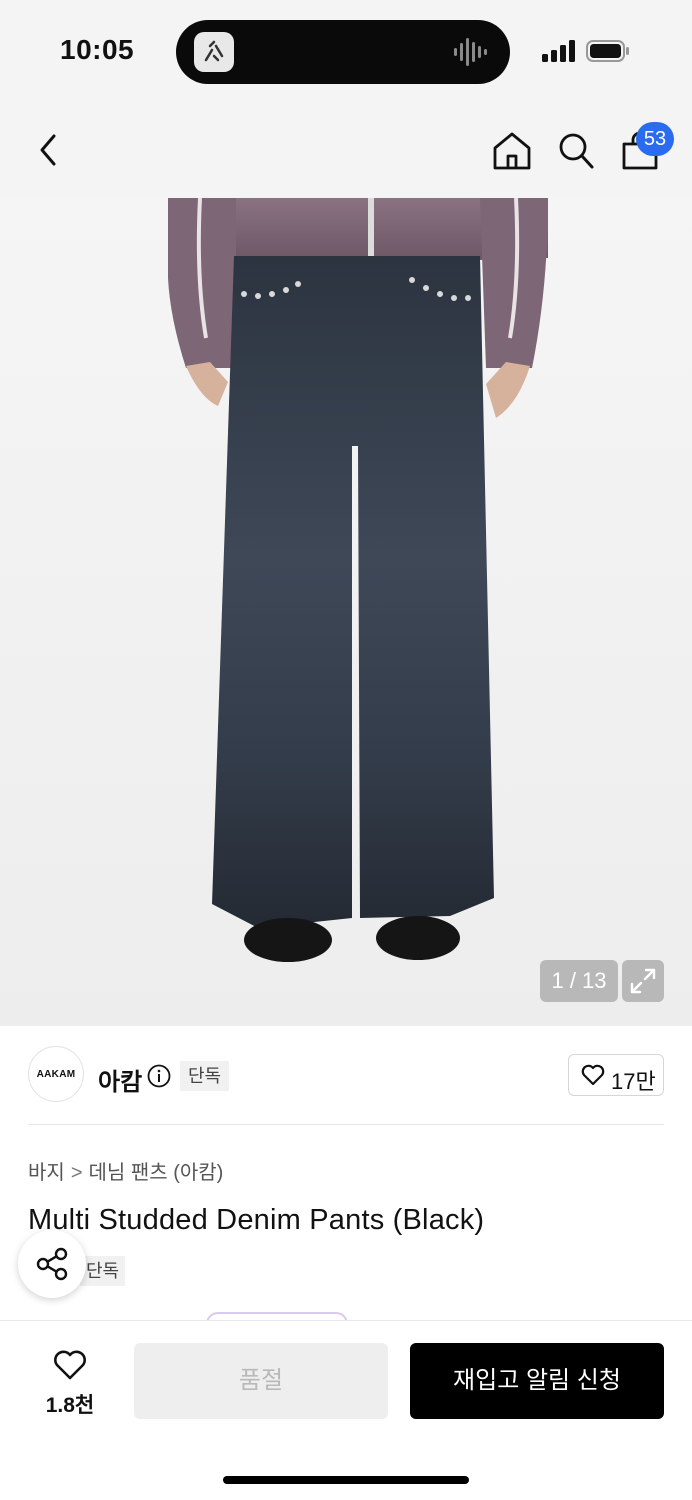 Image resolution: width=692 pixels, height=1500 pixels. What do you see at coordinates (537, 1381) in the screenshot?
I see `restock-alert-button: 재입고 알림 신청` at bounding box center [537, 1381].